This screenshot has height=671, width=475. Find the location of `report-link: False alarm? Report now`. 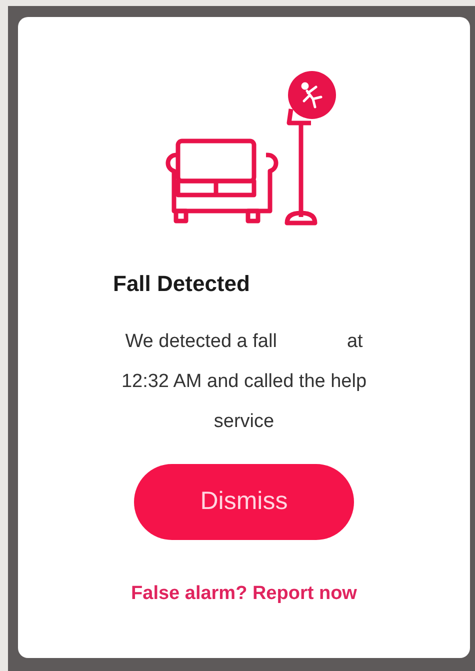

report-link: False alarm? Report now is located at coordinates (244, 594).